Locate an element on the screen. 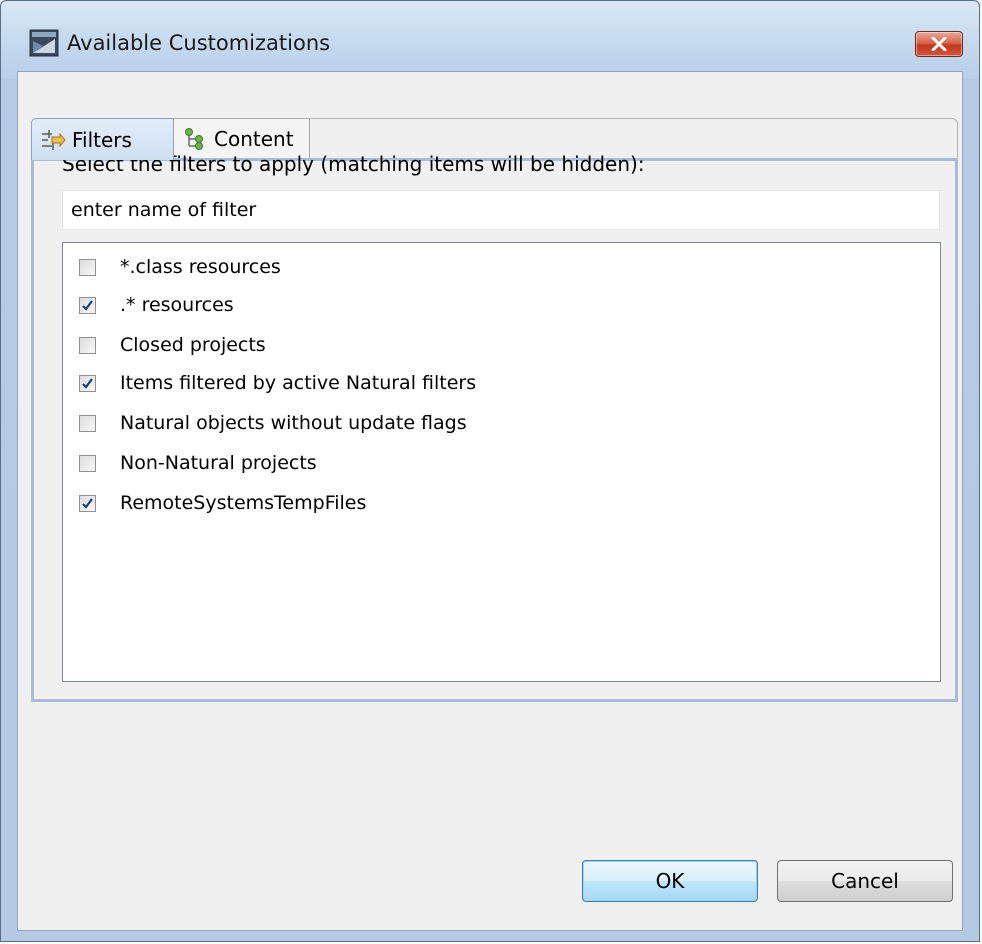 The width and height of the screenshot is (982, 944). window-title: Available Customizations is located at coordinates (199, 43).